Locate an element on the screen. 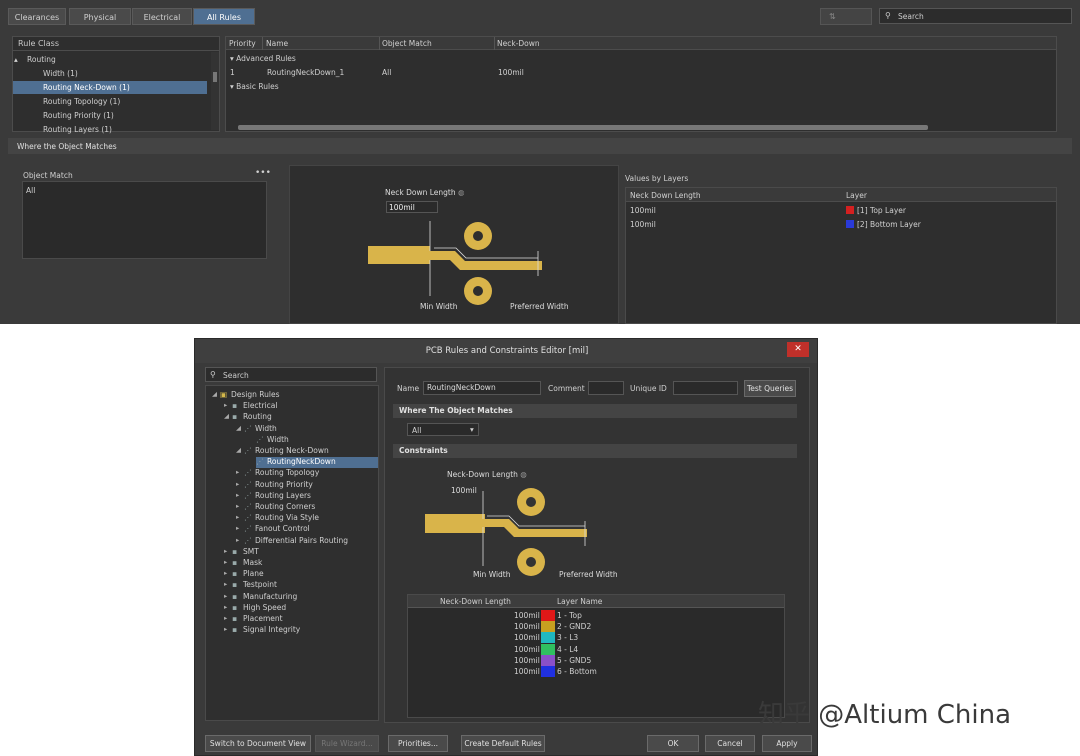 The image size is (1080, 756). switch-view-button: Switch to Document View is located at coordinates (258, 743).